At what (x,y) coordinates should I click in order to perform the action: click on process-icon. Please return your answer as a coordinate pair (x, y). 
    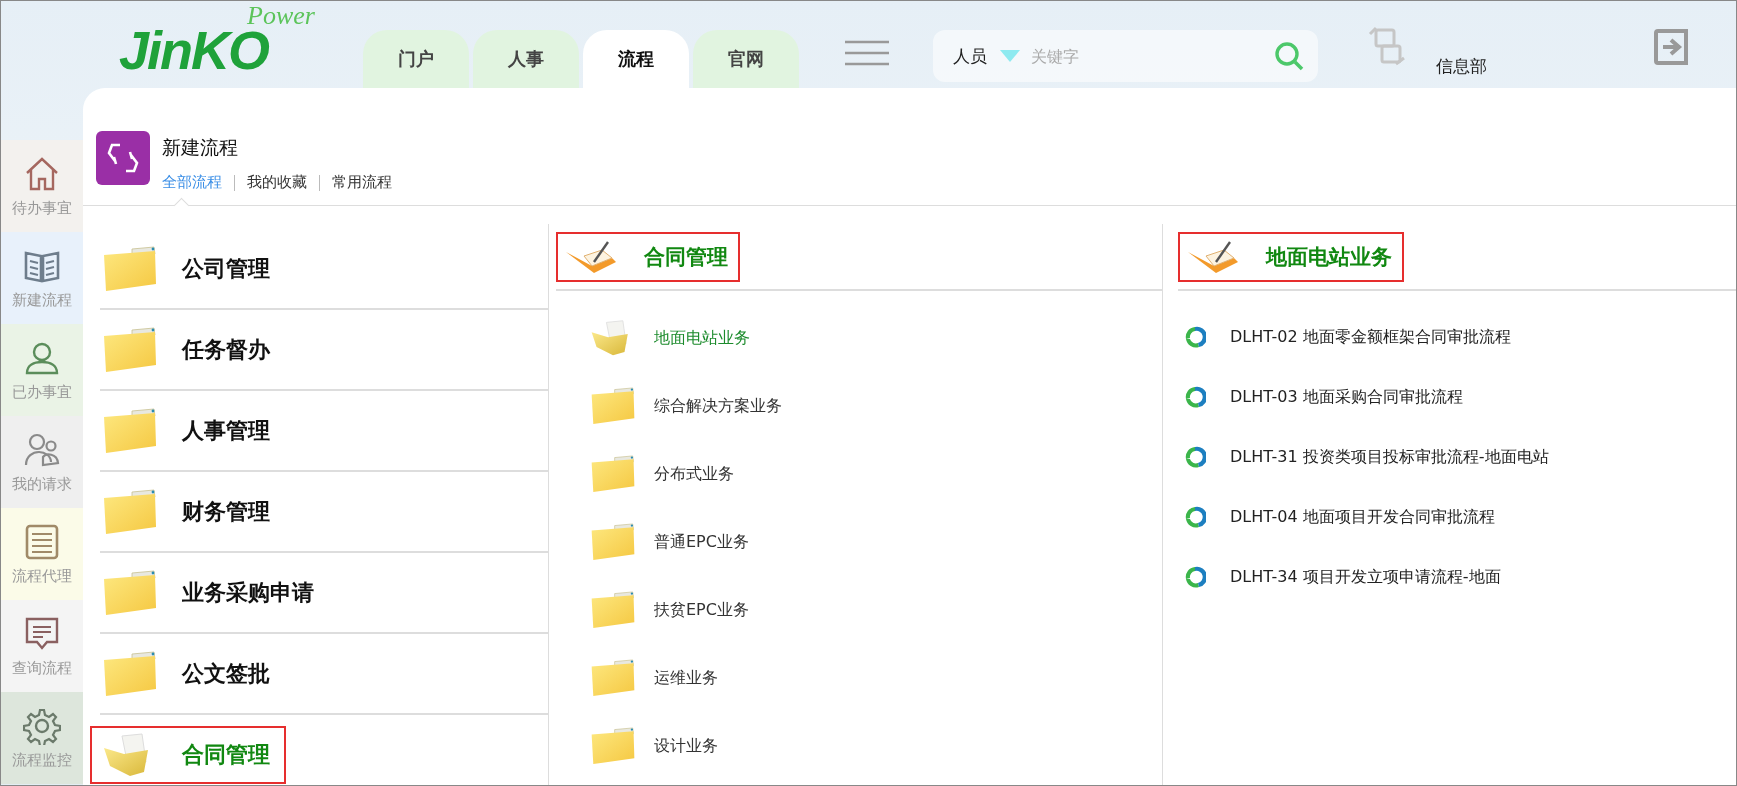
    Looking at the image, I should click on (123, 158).